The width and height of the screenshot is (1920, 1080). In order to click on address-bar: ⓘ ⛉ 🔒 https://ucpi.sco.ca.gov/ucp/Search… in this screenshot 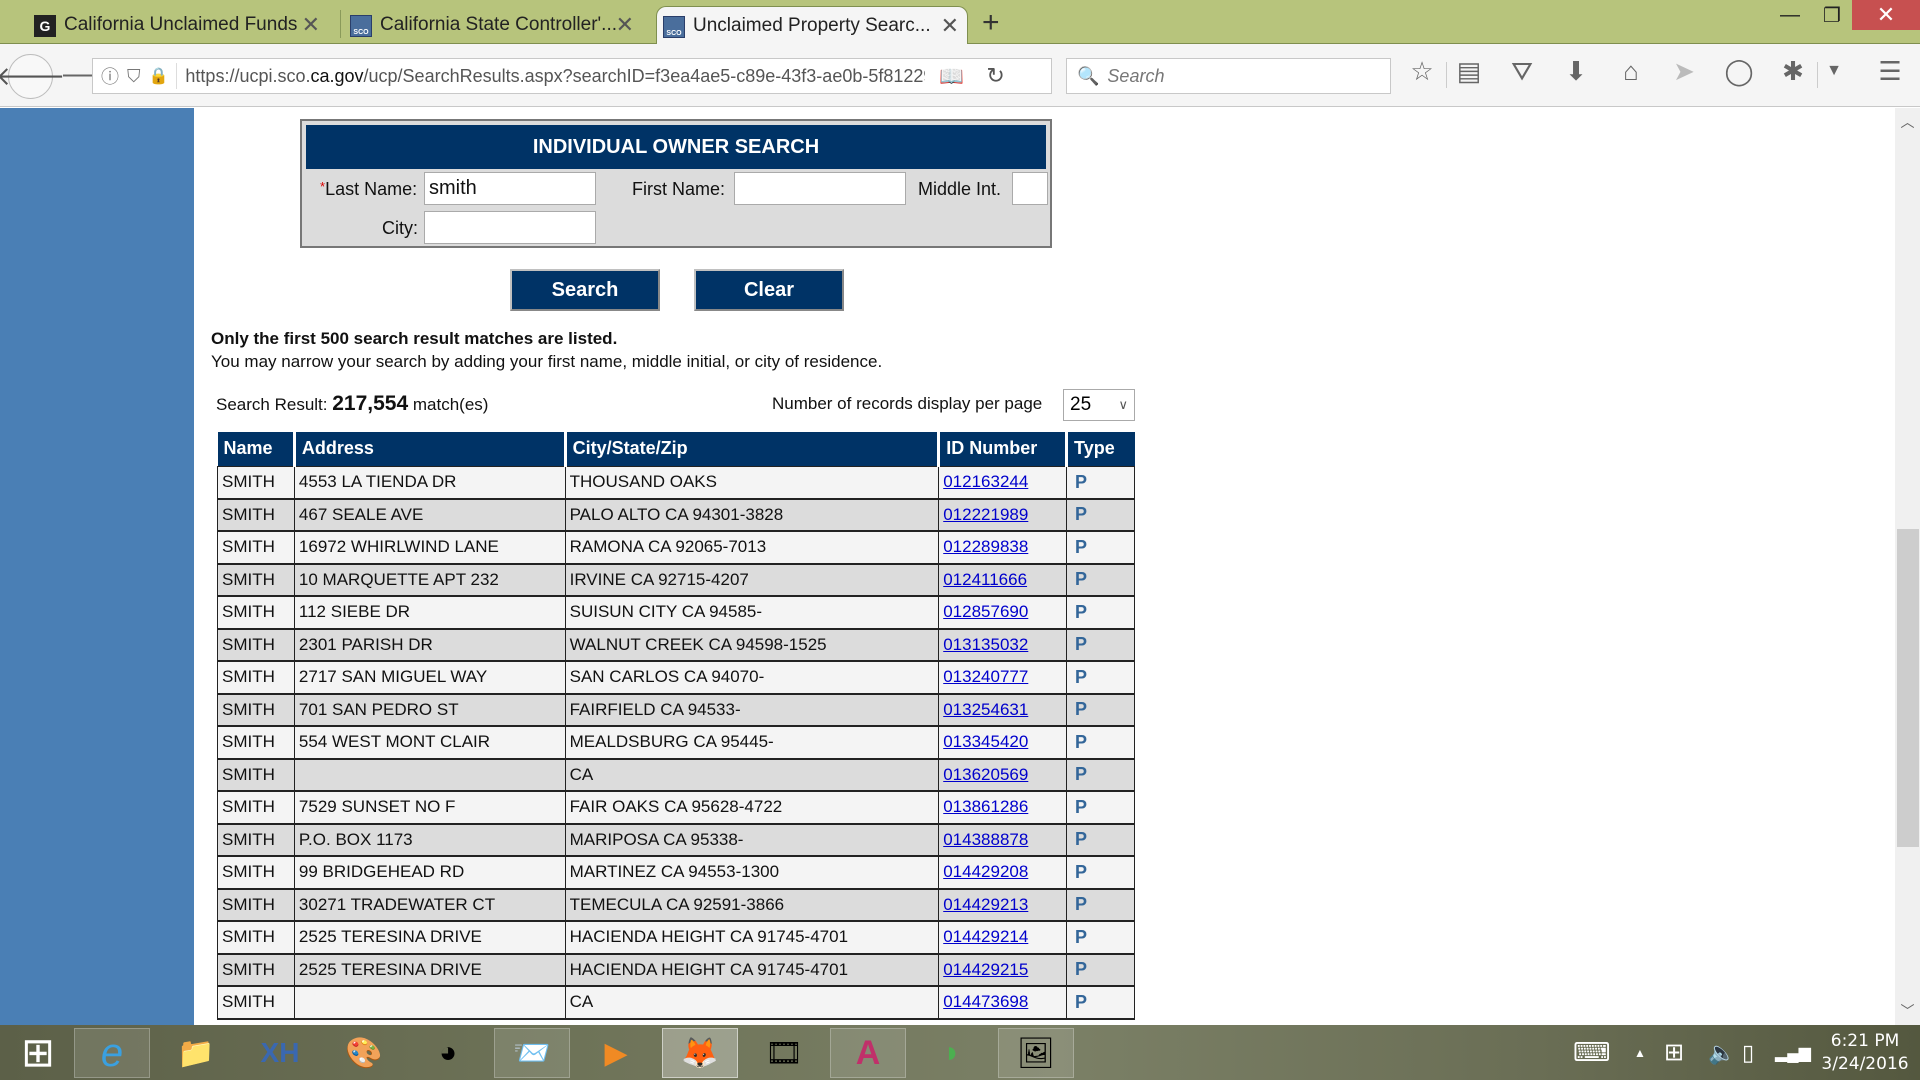, I will do `click(572, 76)`.